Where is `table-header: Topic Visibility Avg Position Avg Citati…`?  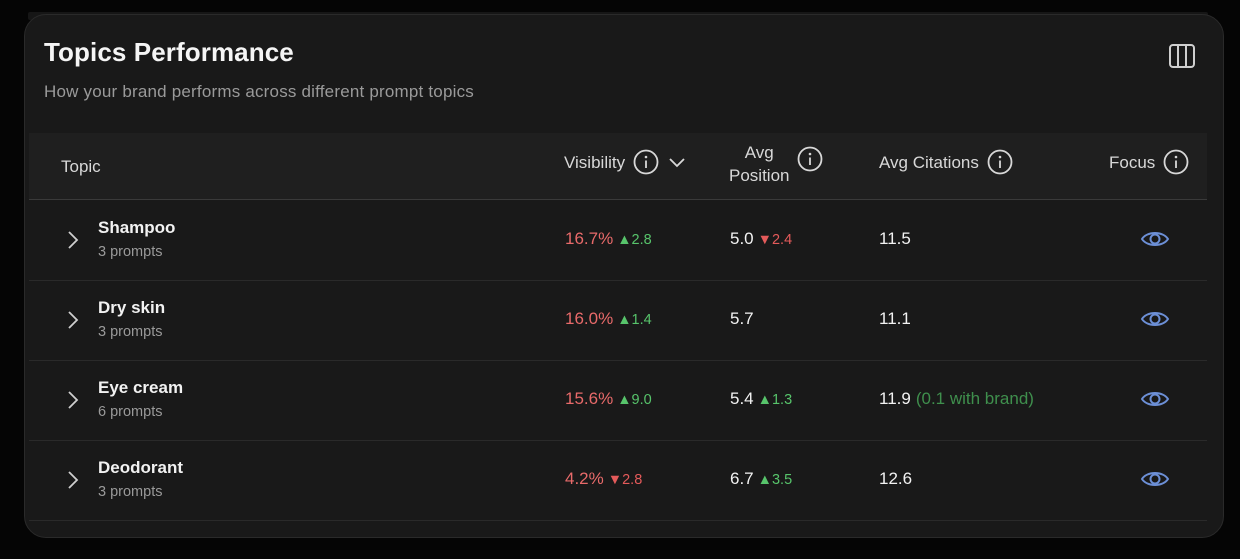
table-header: Topic Visibility Avg Position Avg Citati… is located at coordinates (618, 166).